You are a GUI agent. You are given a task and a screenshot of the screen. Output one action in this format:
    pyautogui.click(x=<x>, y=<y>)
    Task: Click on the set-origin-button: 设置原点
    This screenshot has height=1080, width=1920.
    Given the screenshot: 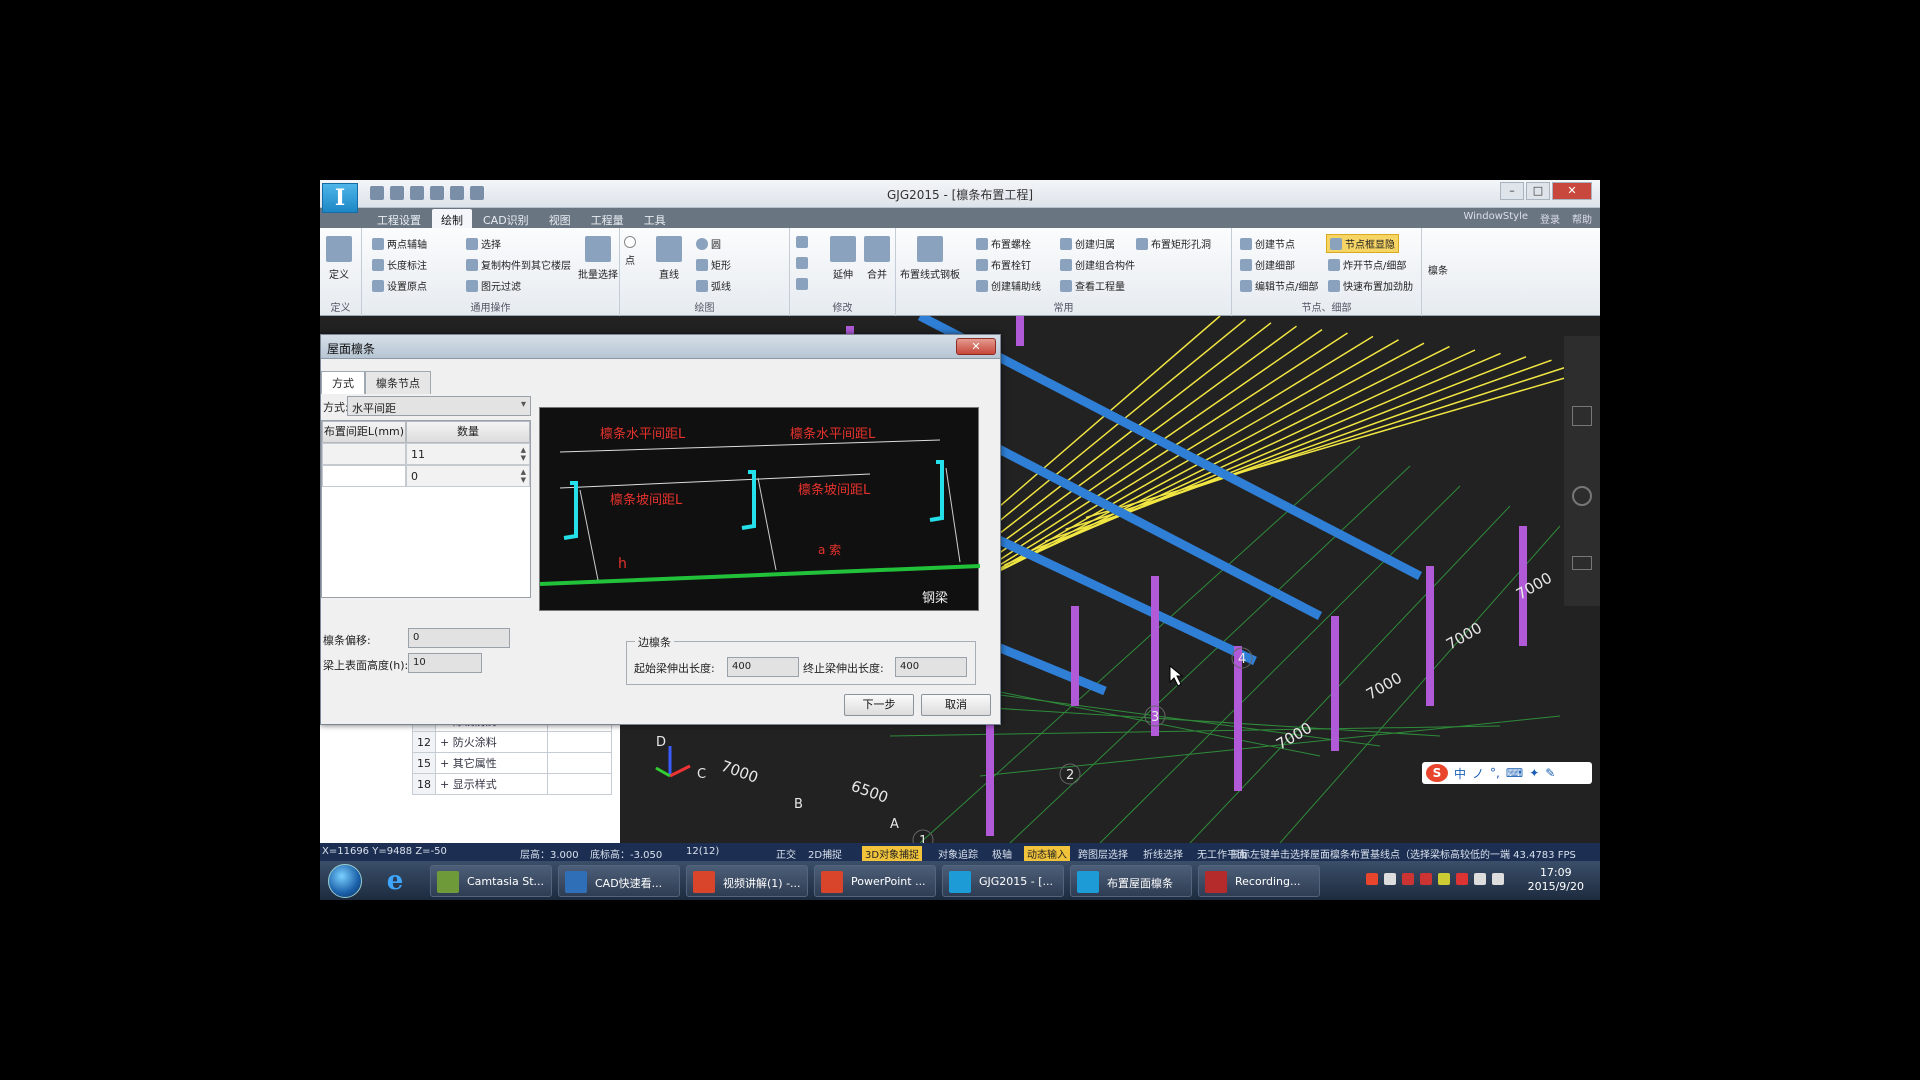 What is the action you would take?
    pyautogui.click(x=399, y=285)
    